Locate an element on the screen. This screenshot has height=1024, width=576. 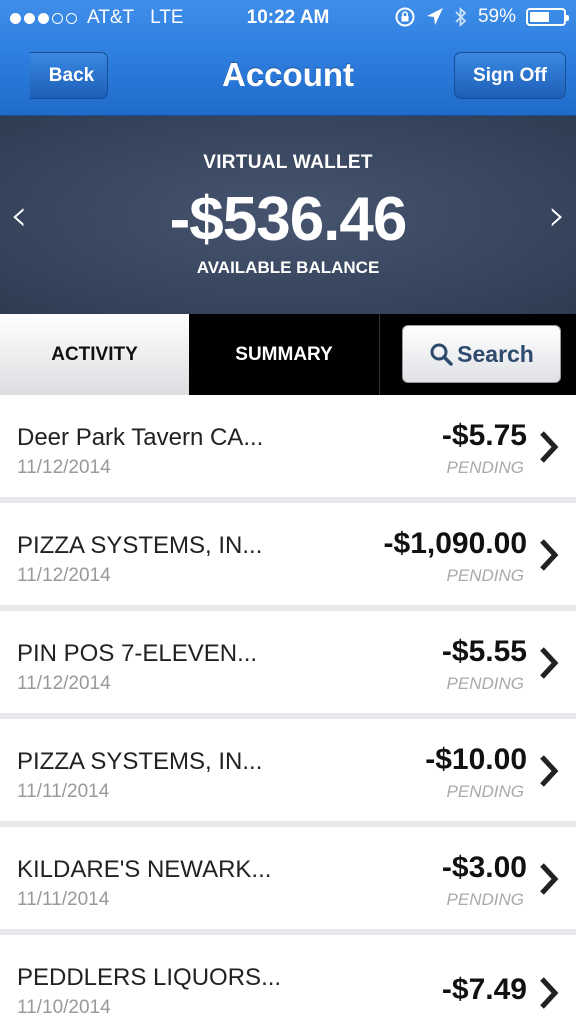
back-button-label: Back is located at coordinates (71, 75).